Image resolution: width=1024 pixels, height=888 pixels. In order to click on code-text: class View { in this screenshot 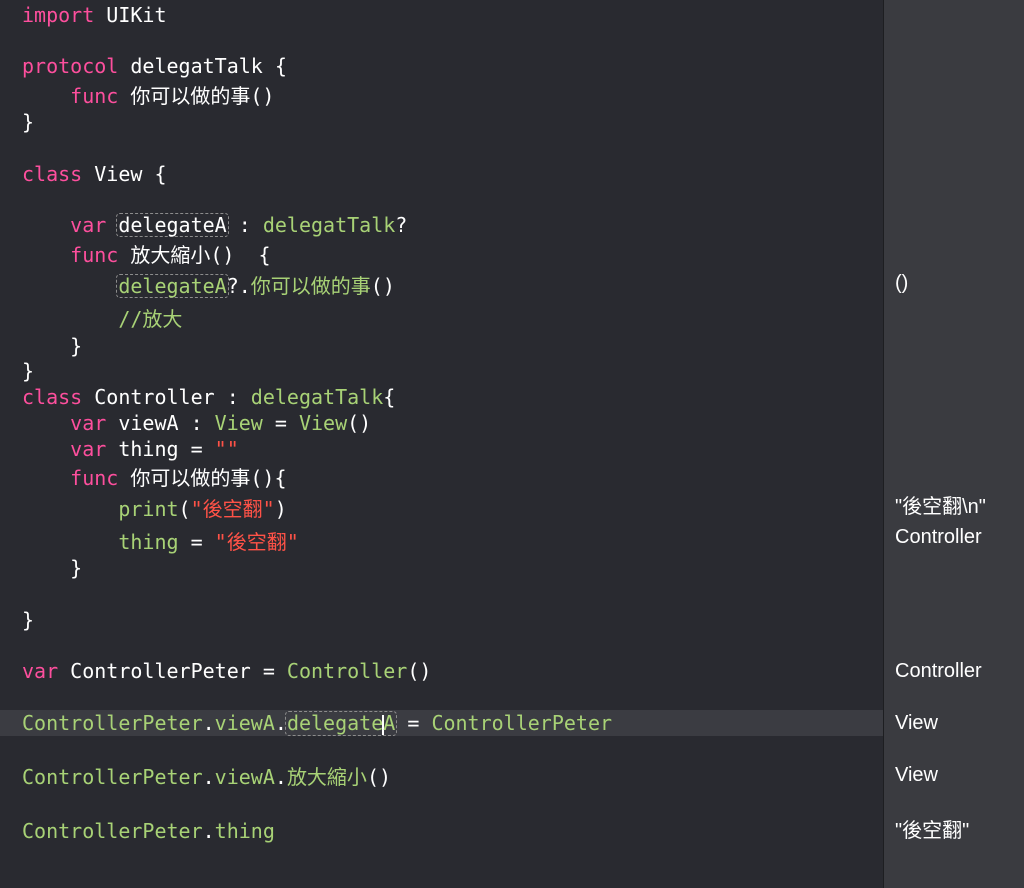, I will do `click(94, 174)`.